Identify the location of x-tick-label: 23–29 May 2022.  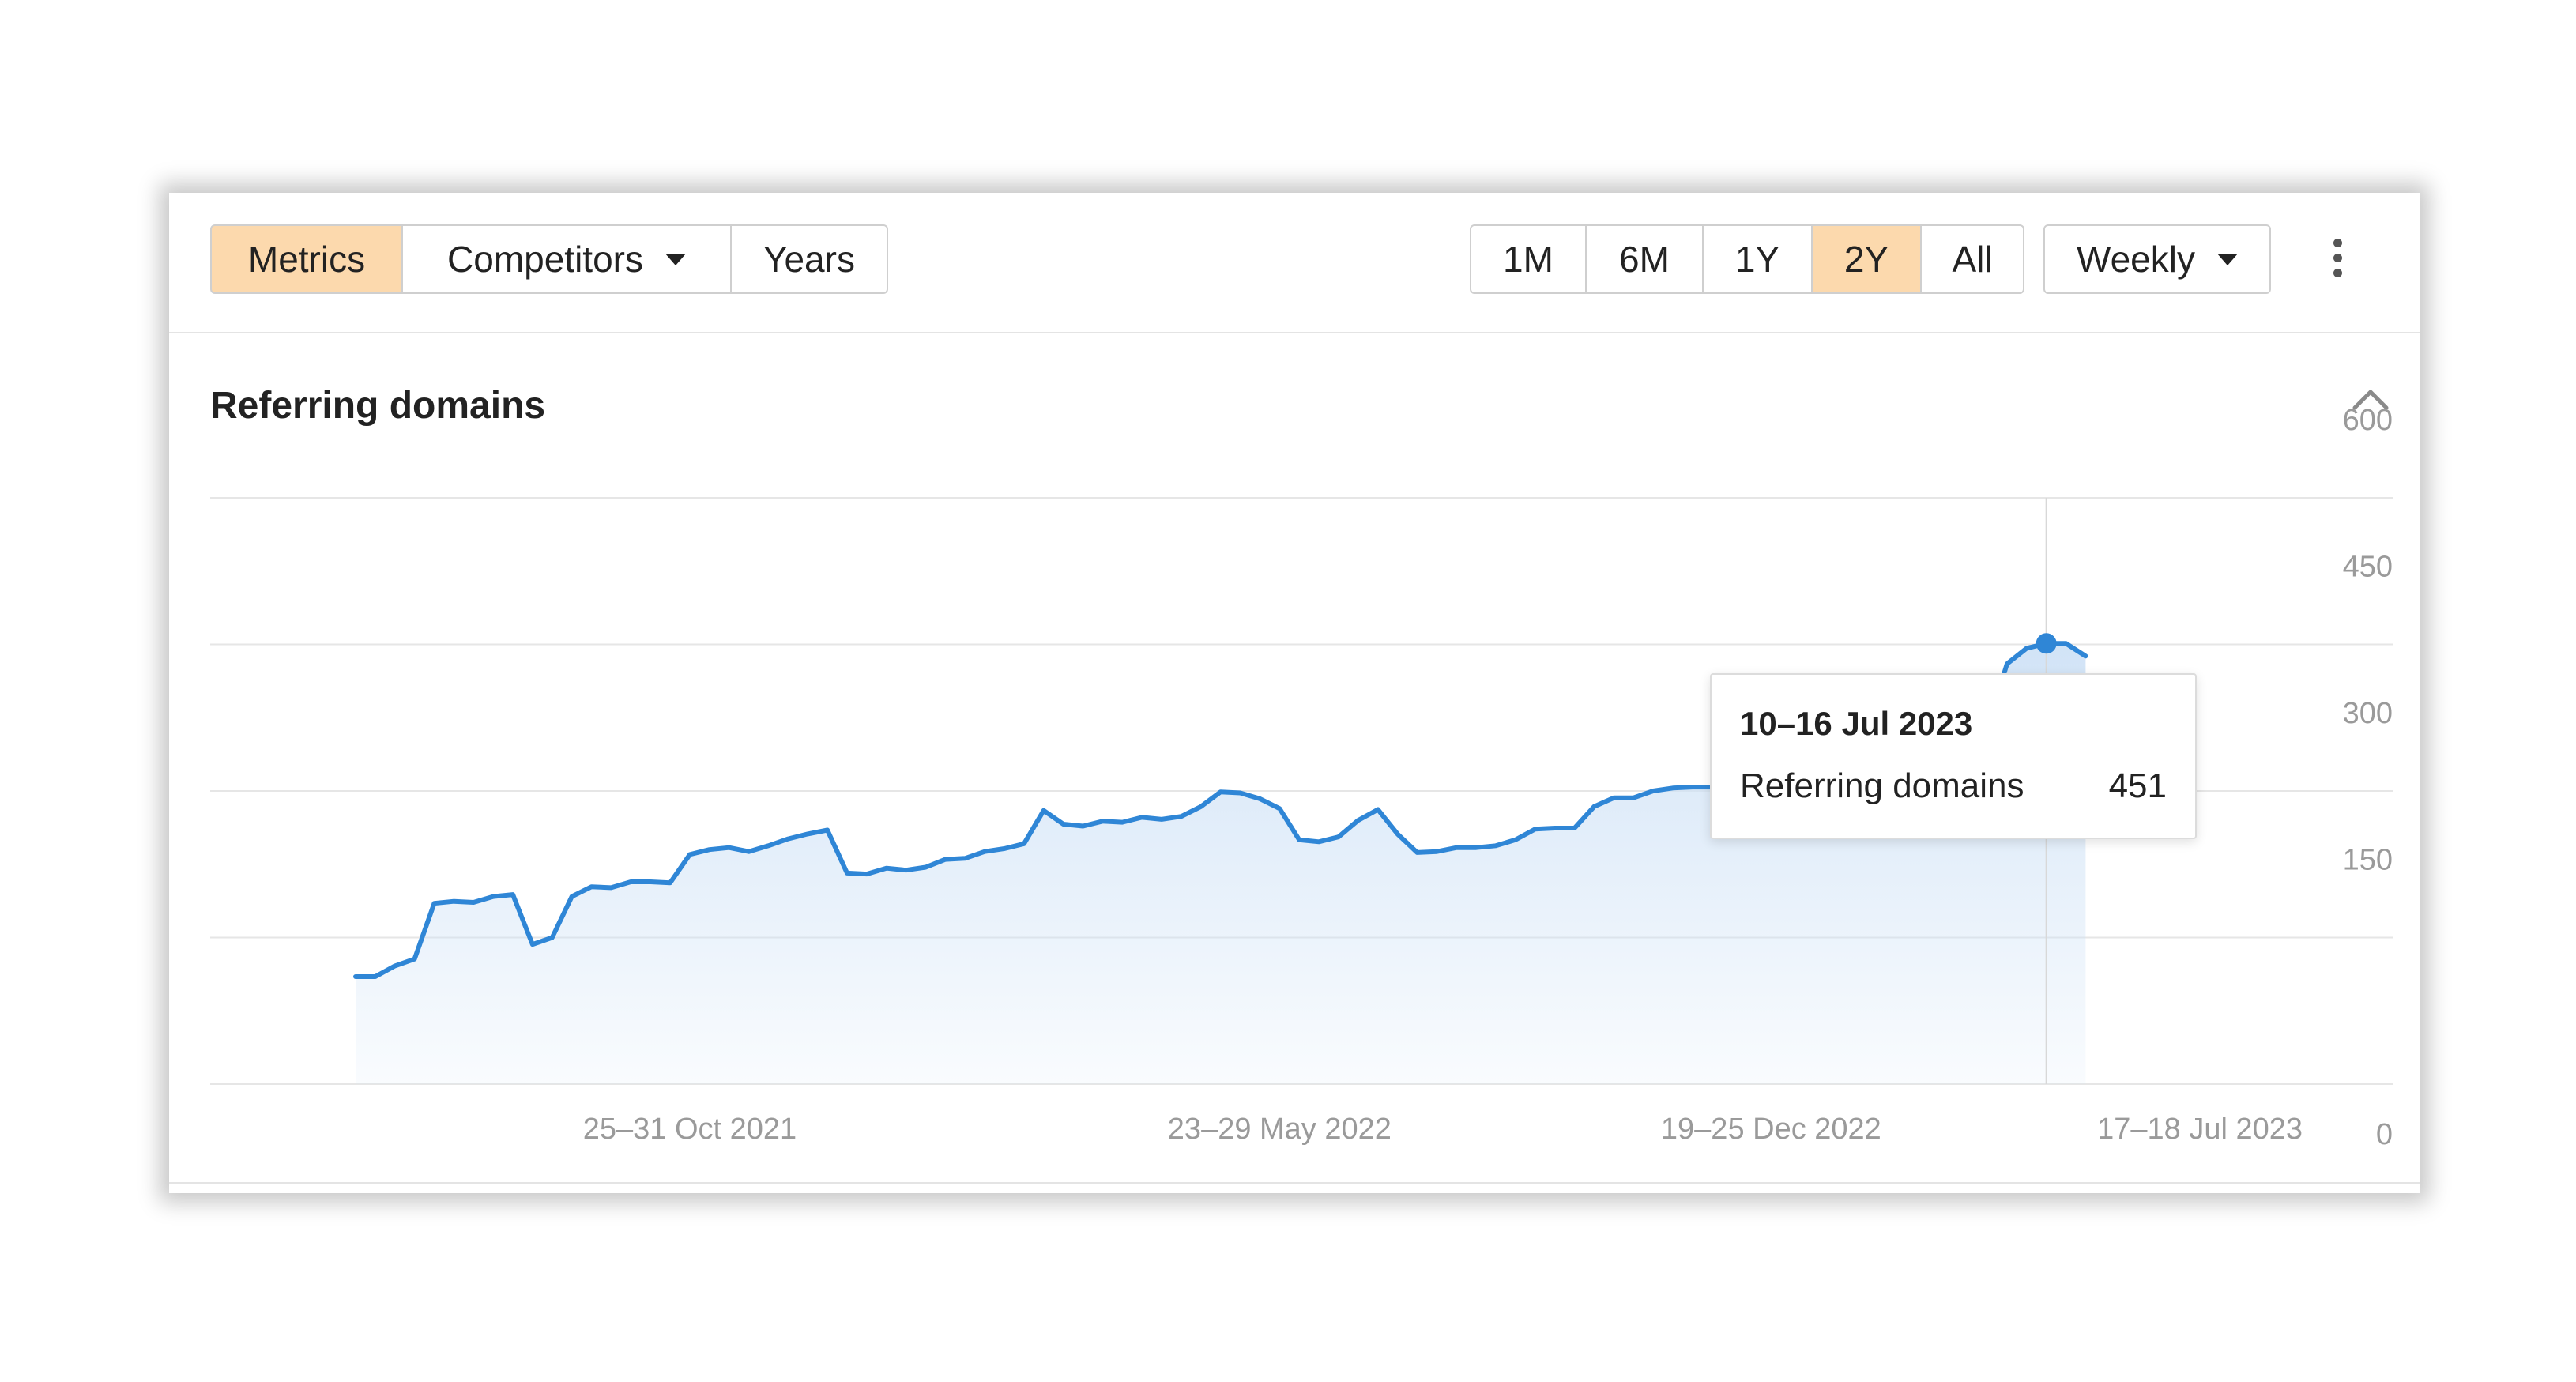
(1280, 1129).